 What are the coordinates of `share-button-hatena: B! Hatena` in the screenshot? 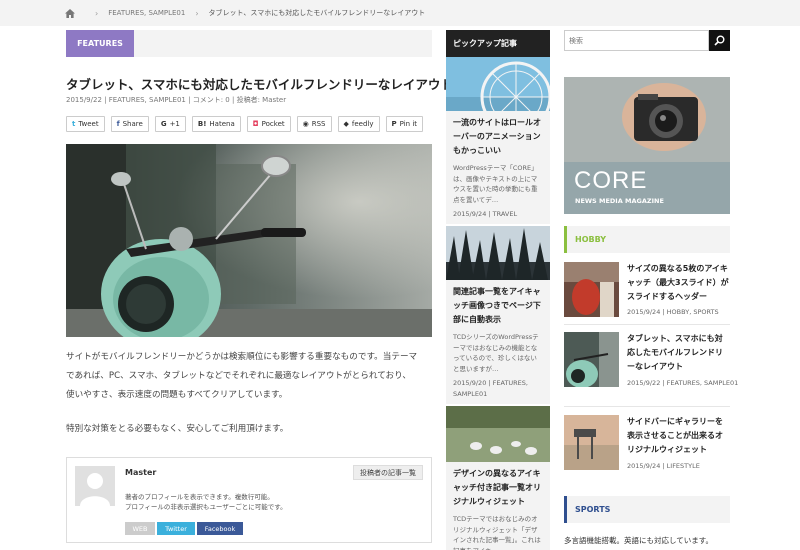 It's located at (216, 124).